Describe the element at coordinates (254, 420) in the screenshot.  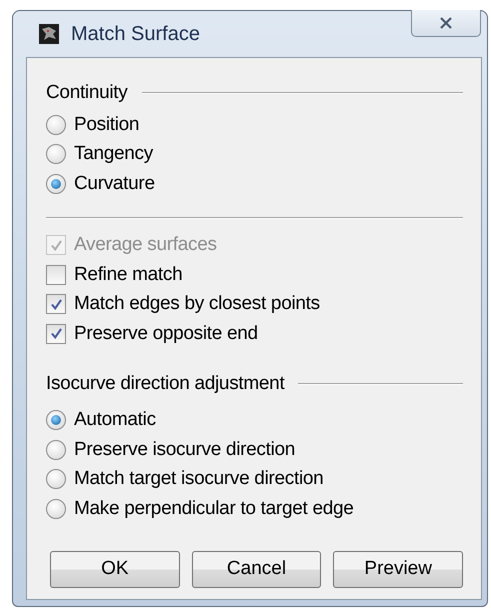
I see `radio-option: Automatic` at that location.